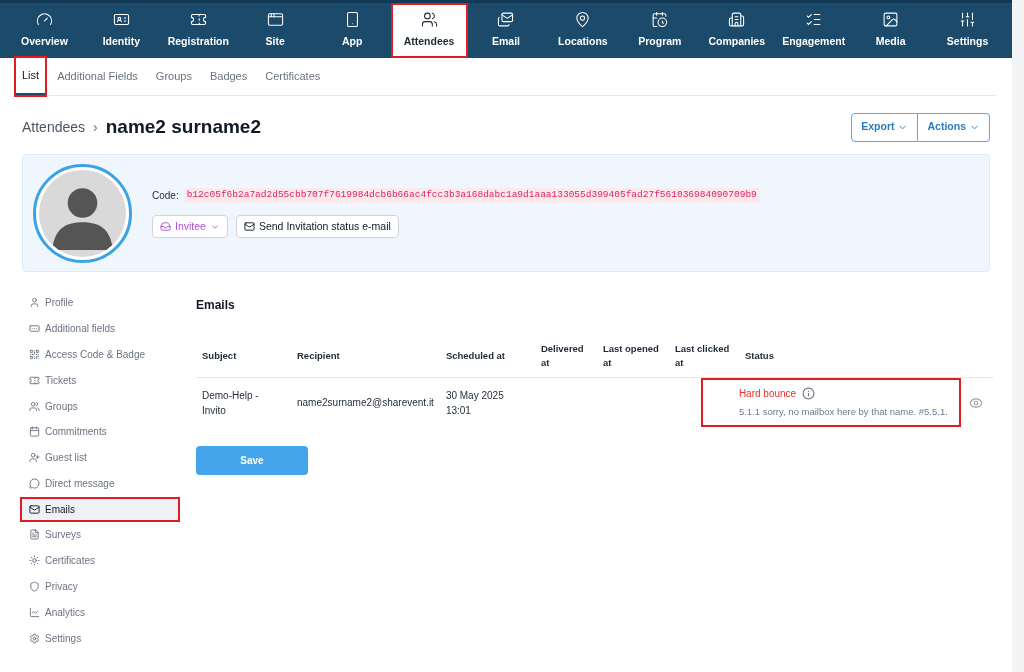  Describe the element at coordinates (31, 76) in the screenshot. I see `sub-tab: List` at that location.